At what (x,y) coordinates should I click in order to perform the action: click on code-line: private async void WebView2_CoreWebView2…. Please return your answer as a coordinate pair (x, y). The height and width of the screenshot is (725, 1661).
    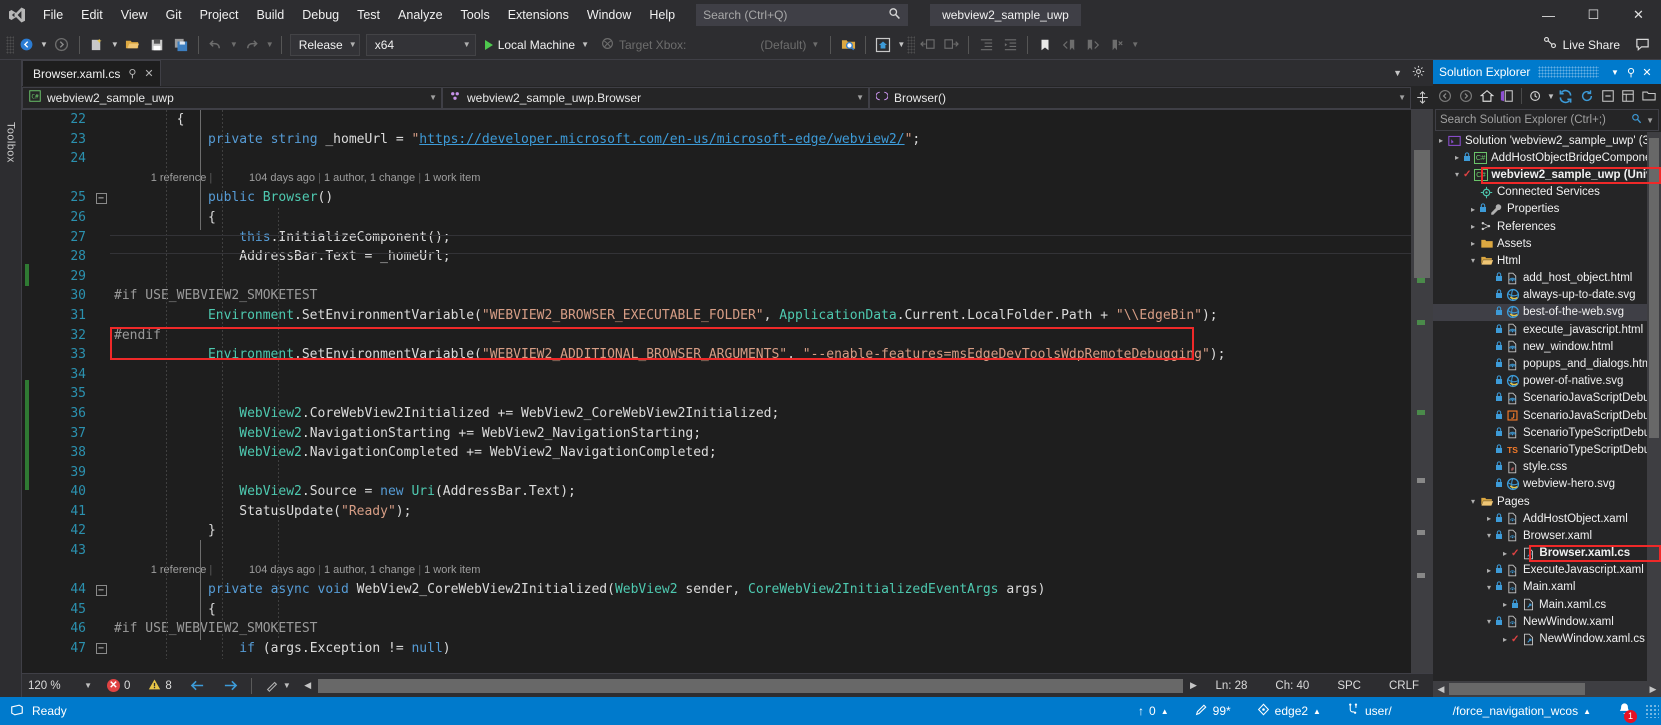
    Looking at the image, I should click on (762, 590).